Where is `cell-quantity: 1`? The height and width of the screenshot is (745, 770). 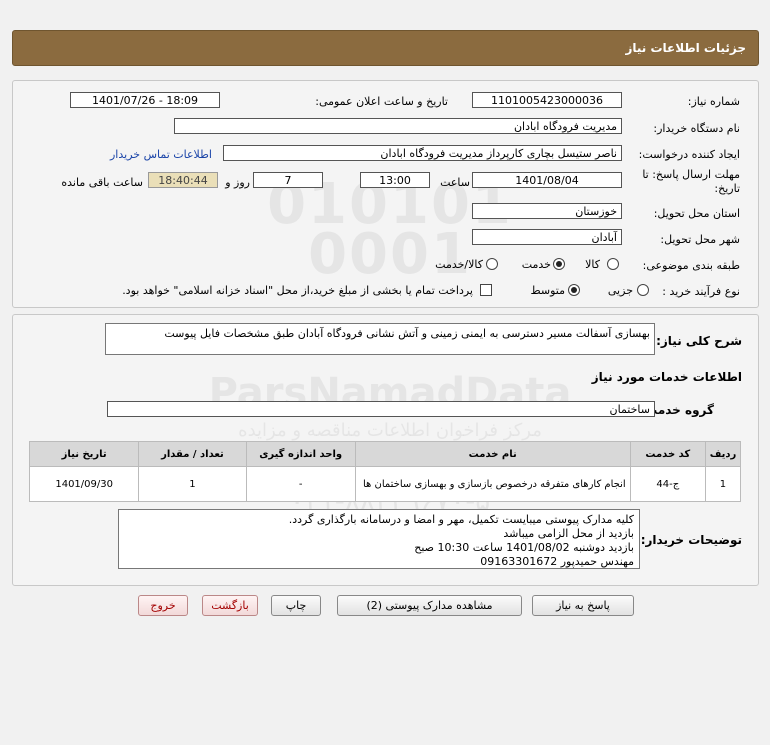 cell-quantity: 1 is located at coordinates (192, 484).